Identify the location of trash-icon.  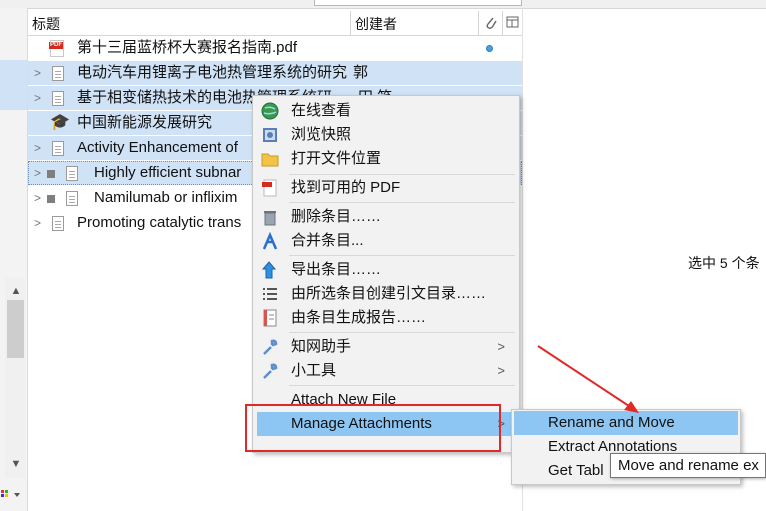
(270, 218).